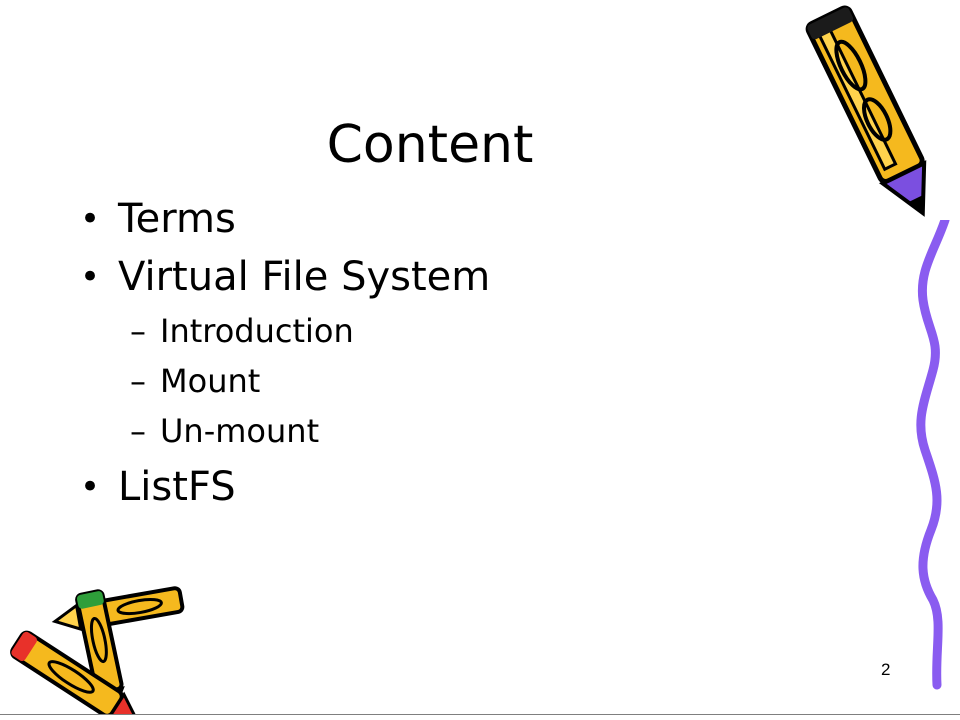 The height and width of the screenshot is (720, 960). Describe the element at coordinates (480, 714) in the screenshot. I see `bottom-divider` at that location.